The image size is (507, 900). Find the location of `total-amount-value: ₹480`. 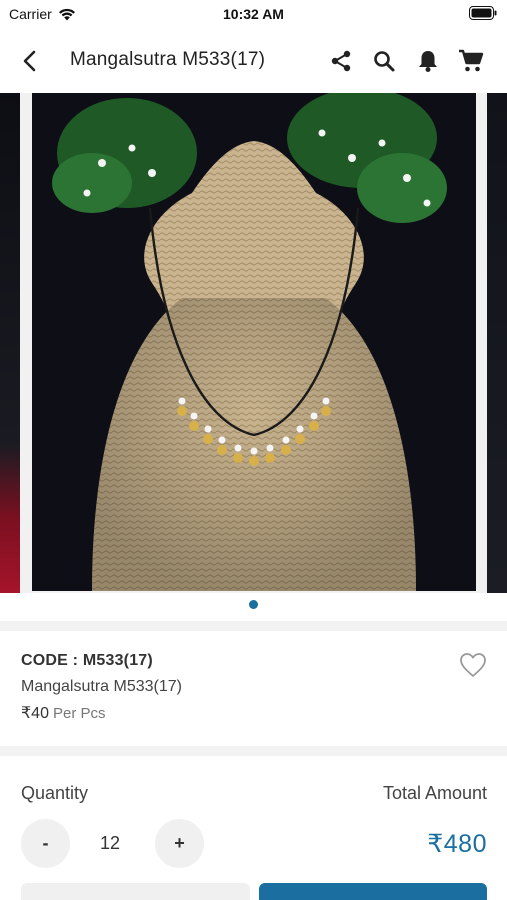

total-amount-value: ₹480 is located at coordinates (457, 844).